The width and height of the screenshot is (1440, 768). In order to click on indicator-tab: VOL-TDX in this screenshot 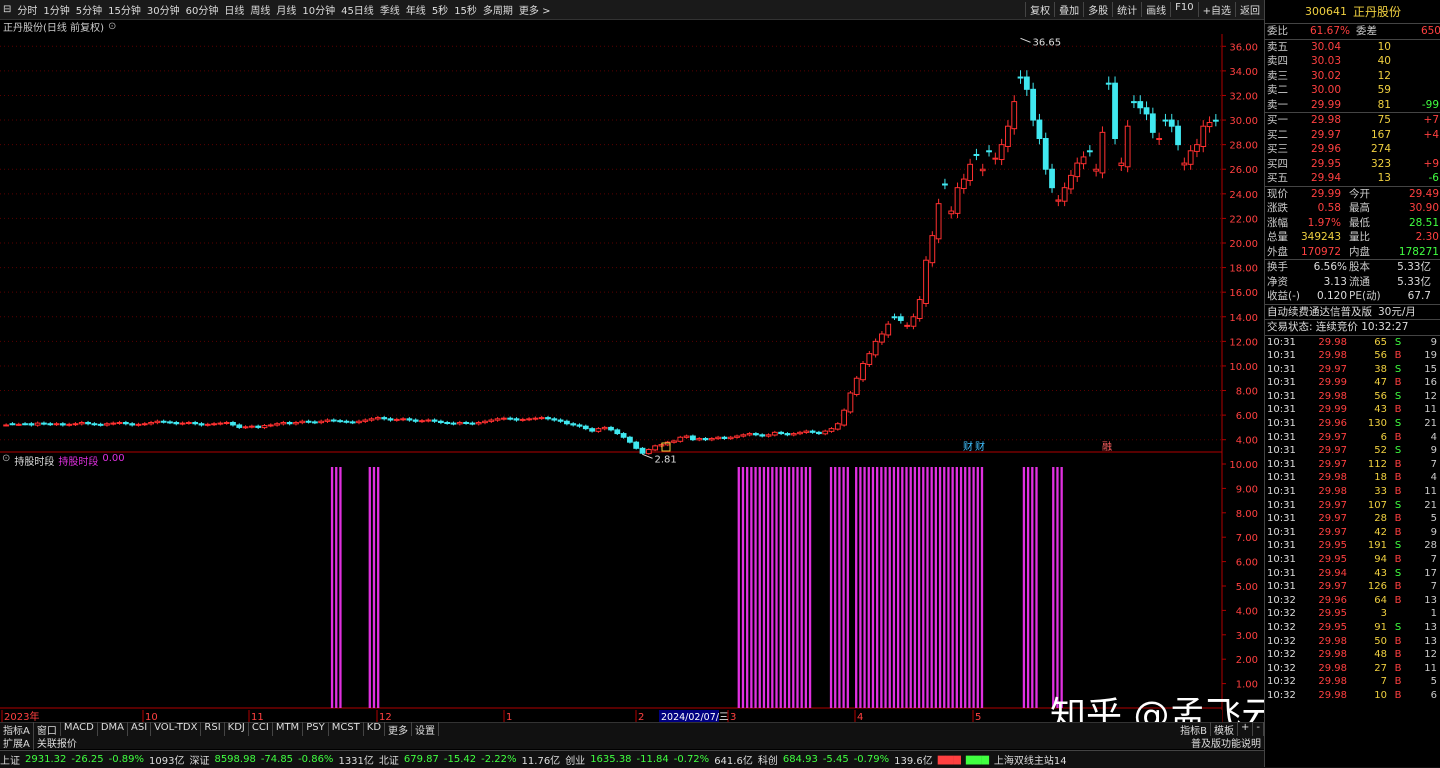, I will do `click(176, 729)`.